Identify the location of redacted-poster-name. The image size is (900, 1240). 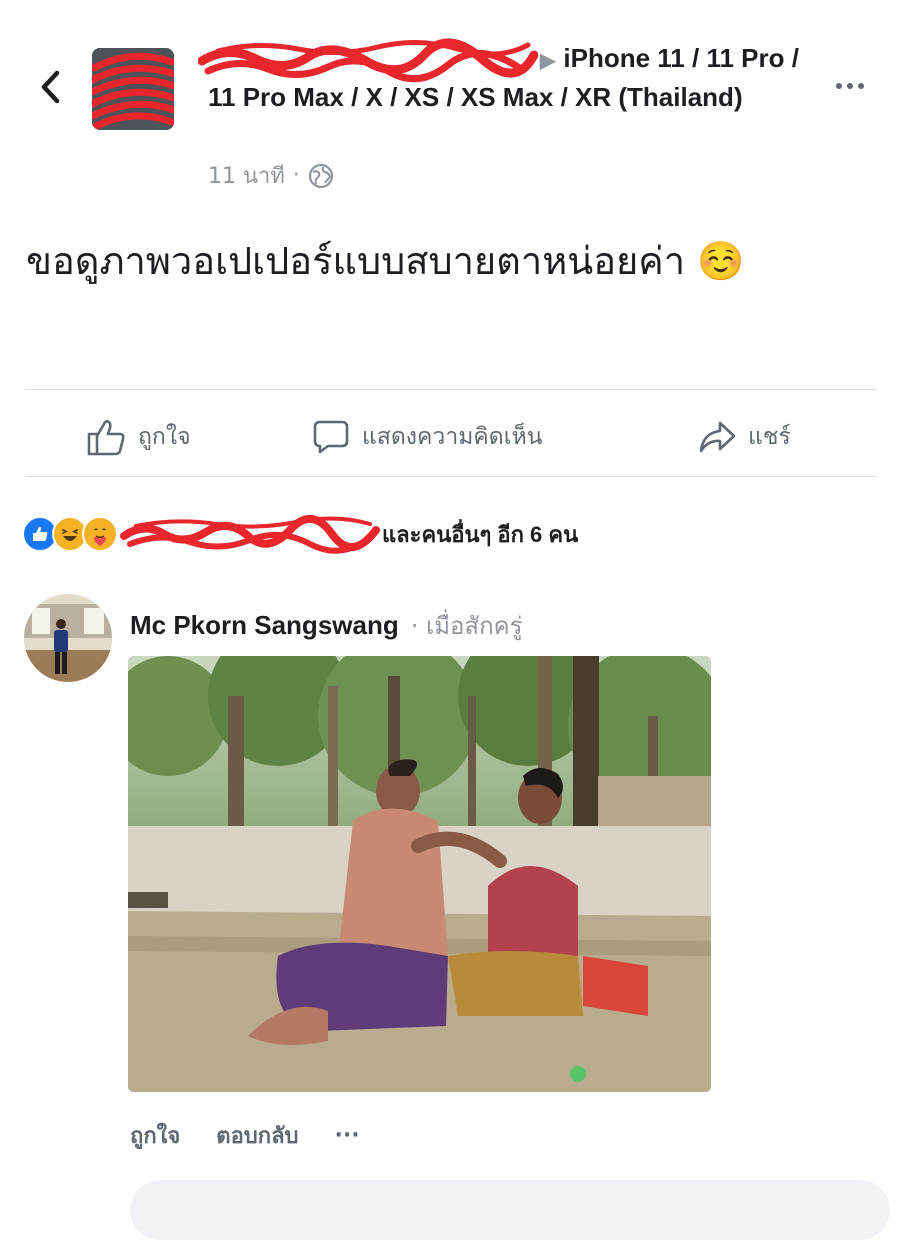
(368, 60).